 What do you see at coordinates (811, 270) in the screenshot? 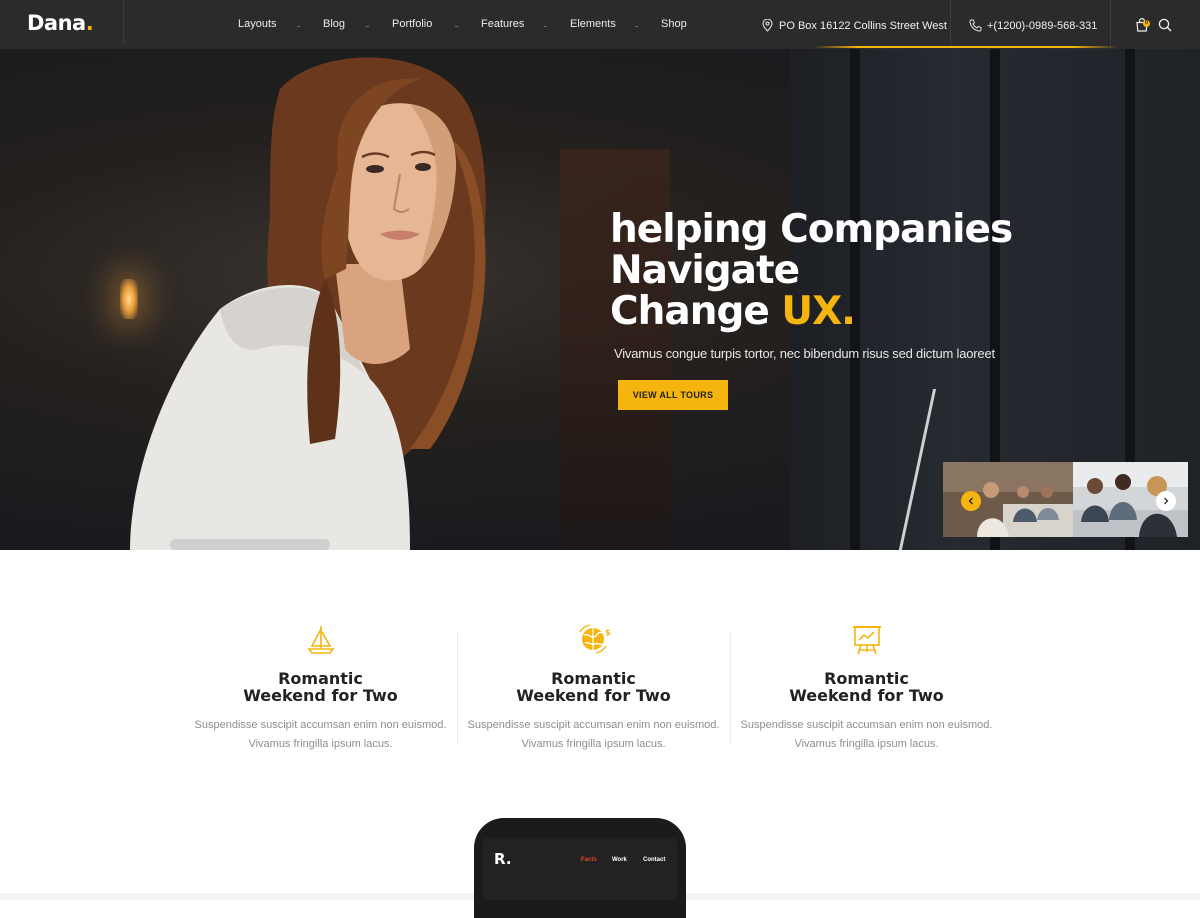
I see `hero-title: helping Companies Navigate Change UX.` at bounding box center [811, 270].